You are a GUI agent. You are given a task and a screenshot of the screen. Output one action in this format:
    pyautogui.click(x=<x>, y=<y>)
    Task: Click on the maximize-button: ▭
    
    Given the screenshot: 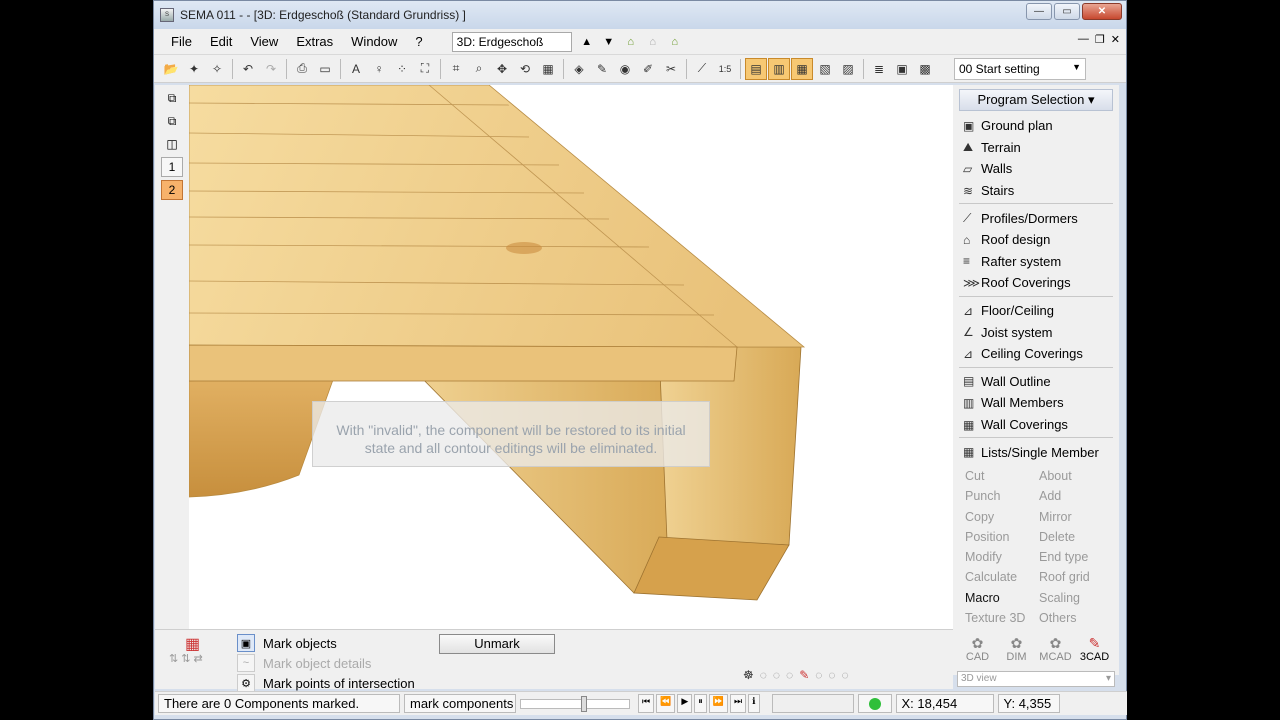 What is the action you would take?
    pyautogui.click(x=1067, y=11)
    